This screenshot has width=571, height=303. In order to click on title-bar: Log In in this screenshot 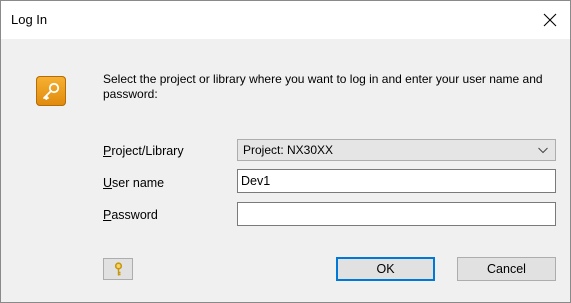, I will do `click(285, 20)`.